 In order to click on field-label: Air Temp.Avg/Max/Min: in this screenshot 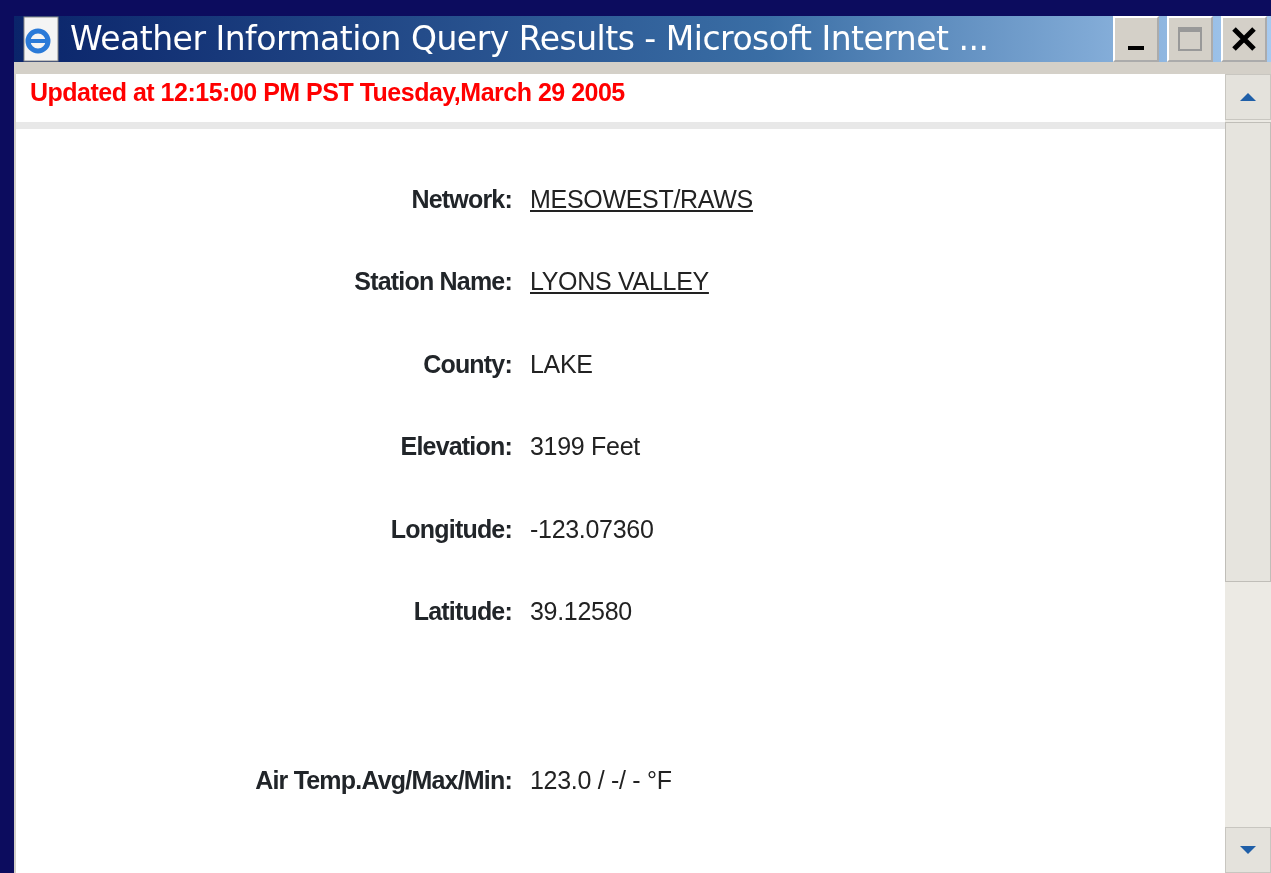, I will do `click(383, 780)`.